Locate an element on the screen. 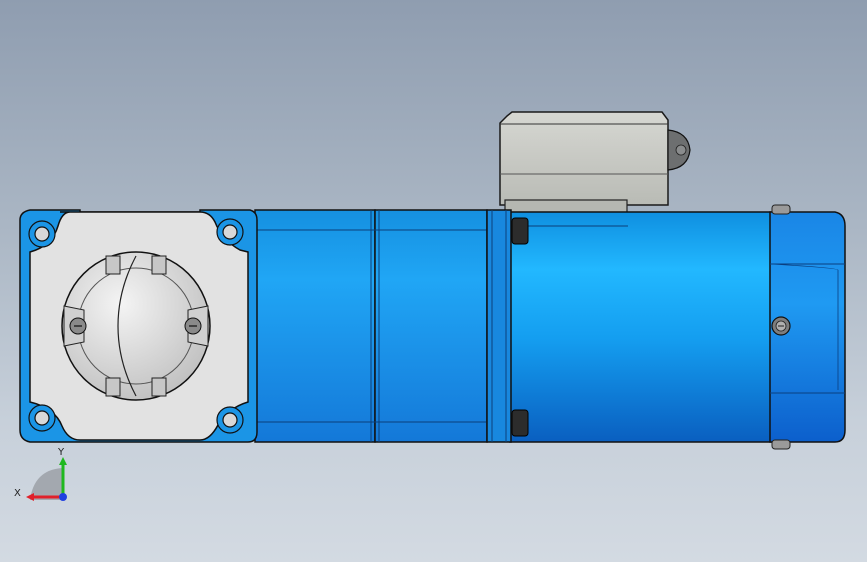  flange-bolt-hole-tl is located at coordinates (42, 234).